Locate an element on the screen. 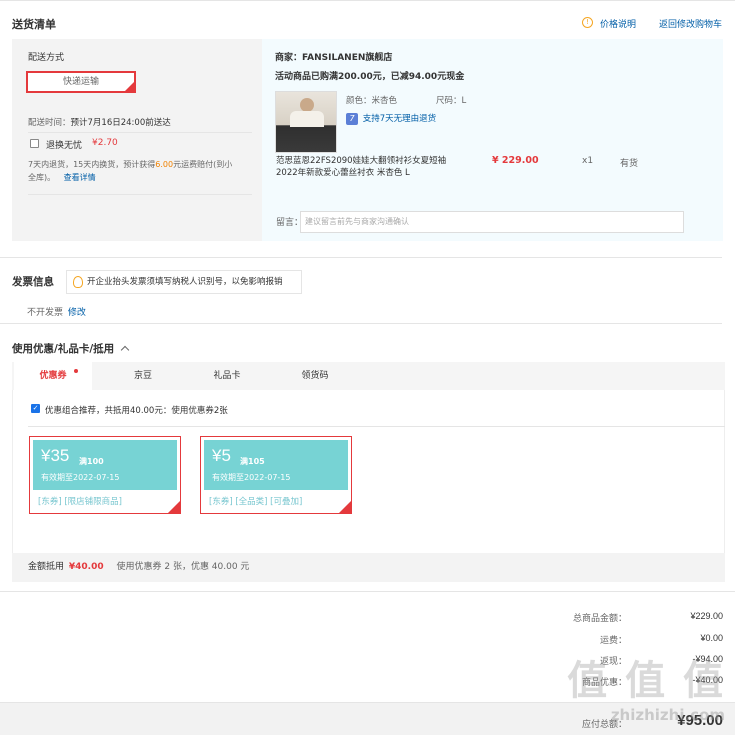 This screenshot has height=735, width=735. summary-value: ¥229.00 is located at coordinates (706, 616).